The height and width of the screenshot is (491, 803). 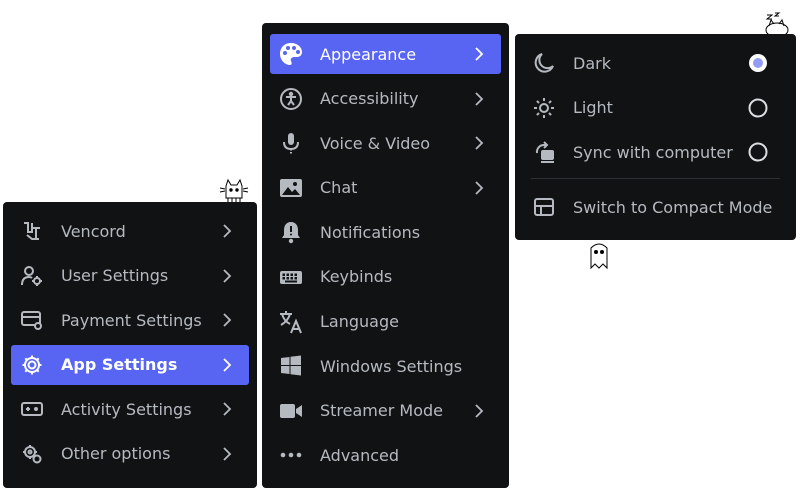 I want to click on menu-item-streamer-mode: Streamer Mode, so click(x=385, y=411).